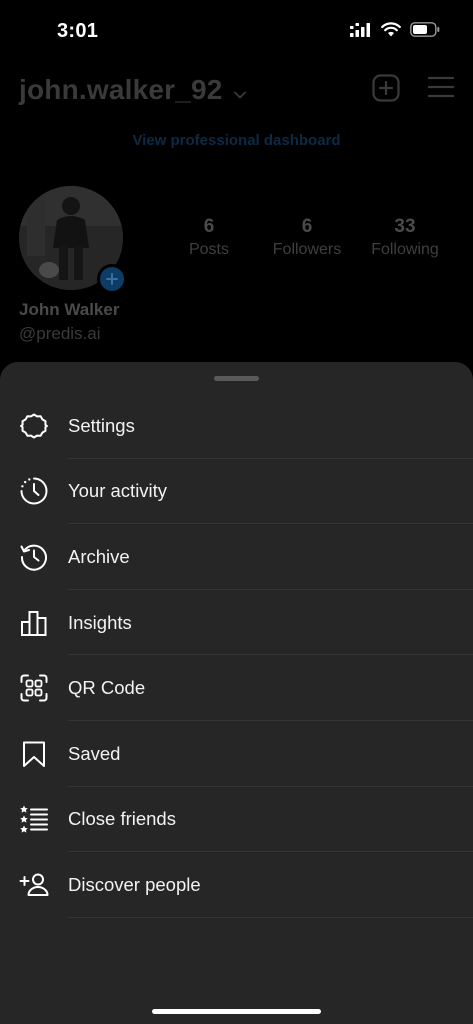  Describe the element at coordinates (34, 557) in the screenshot. I see `archive-history-icon` at that location.